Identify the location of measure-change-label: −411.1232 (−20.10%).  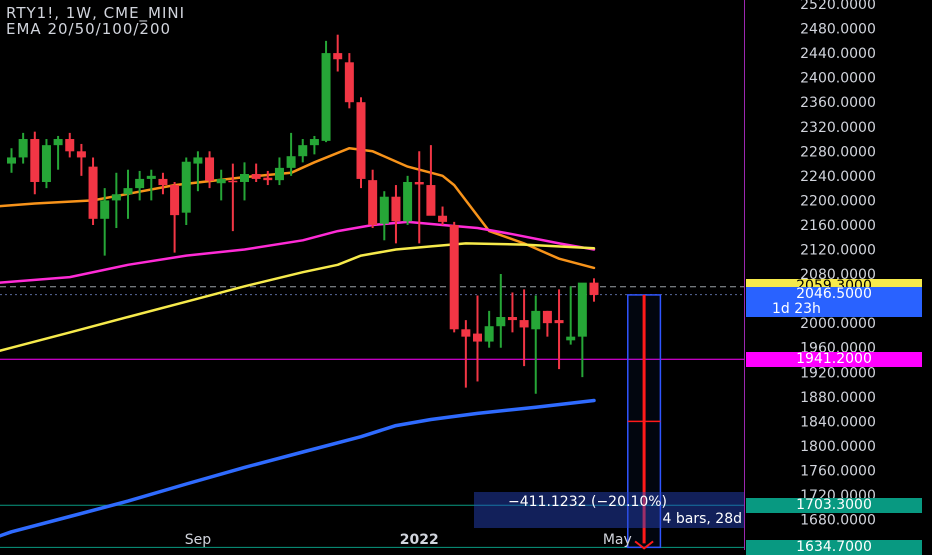
(588, 502).